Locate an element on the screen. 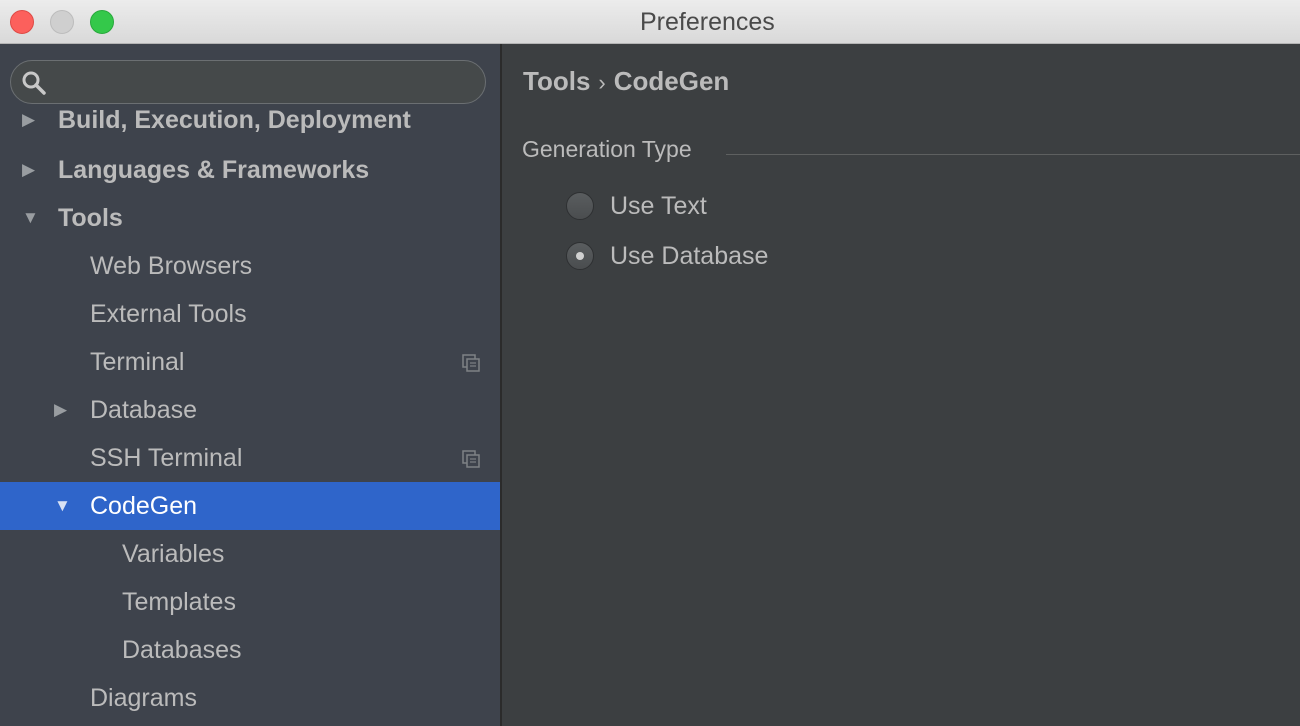 The image size is (1300, 726). tree-item-external-tools: External Tools is located at coordinates (250, 314).